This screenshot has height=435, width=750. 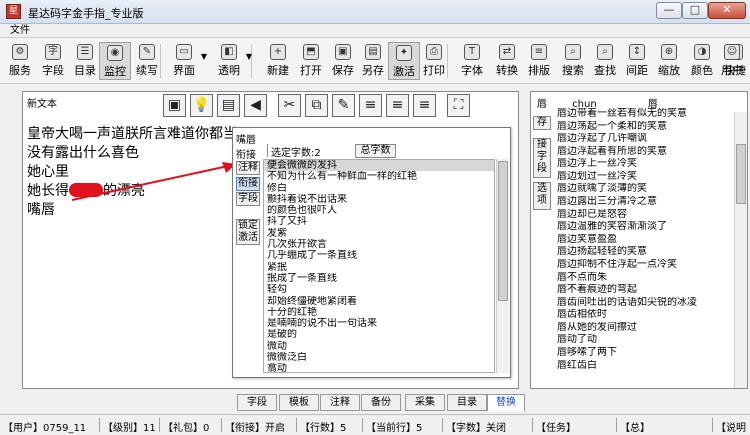 What do you see at coordinates (637, 61) in the screenshot?
I see `toolbar-button-18: ↕ 间距` at bounding box center [637, 61].